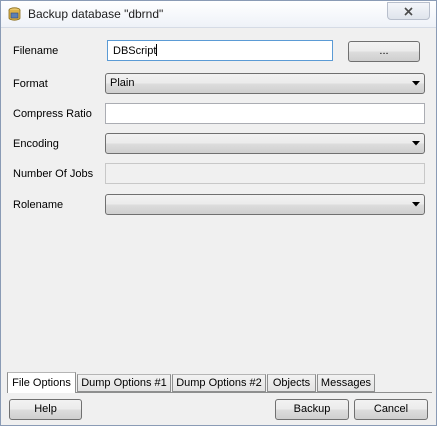  Describe the element at coordinates (312, 409) in the screenshot. I see `backup-button: Backup` at that location.